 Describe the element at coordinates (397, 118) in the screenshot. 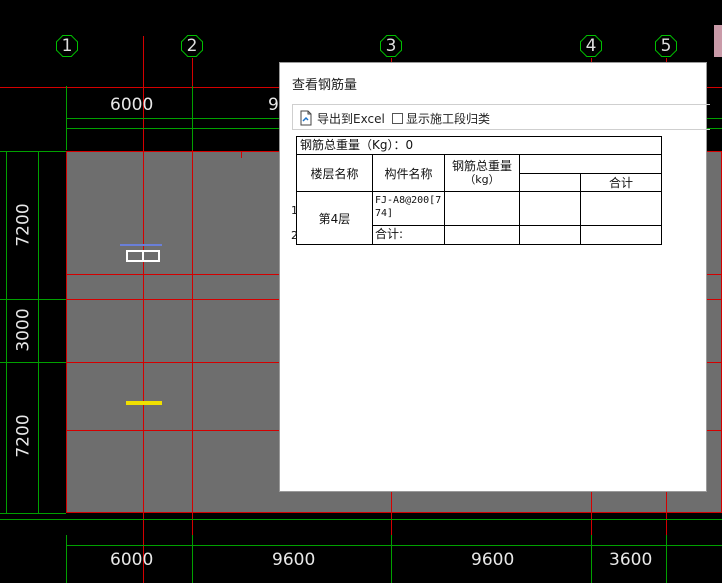

I see `group-by-segment-checkbox` at that location.